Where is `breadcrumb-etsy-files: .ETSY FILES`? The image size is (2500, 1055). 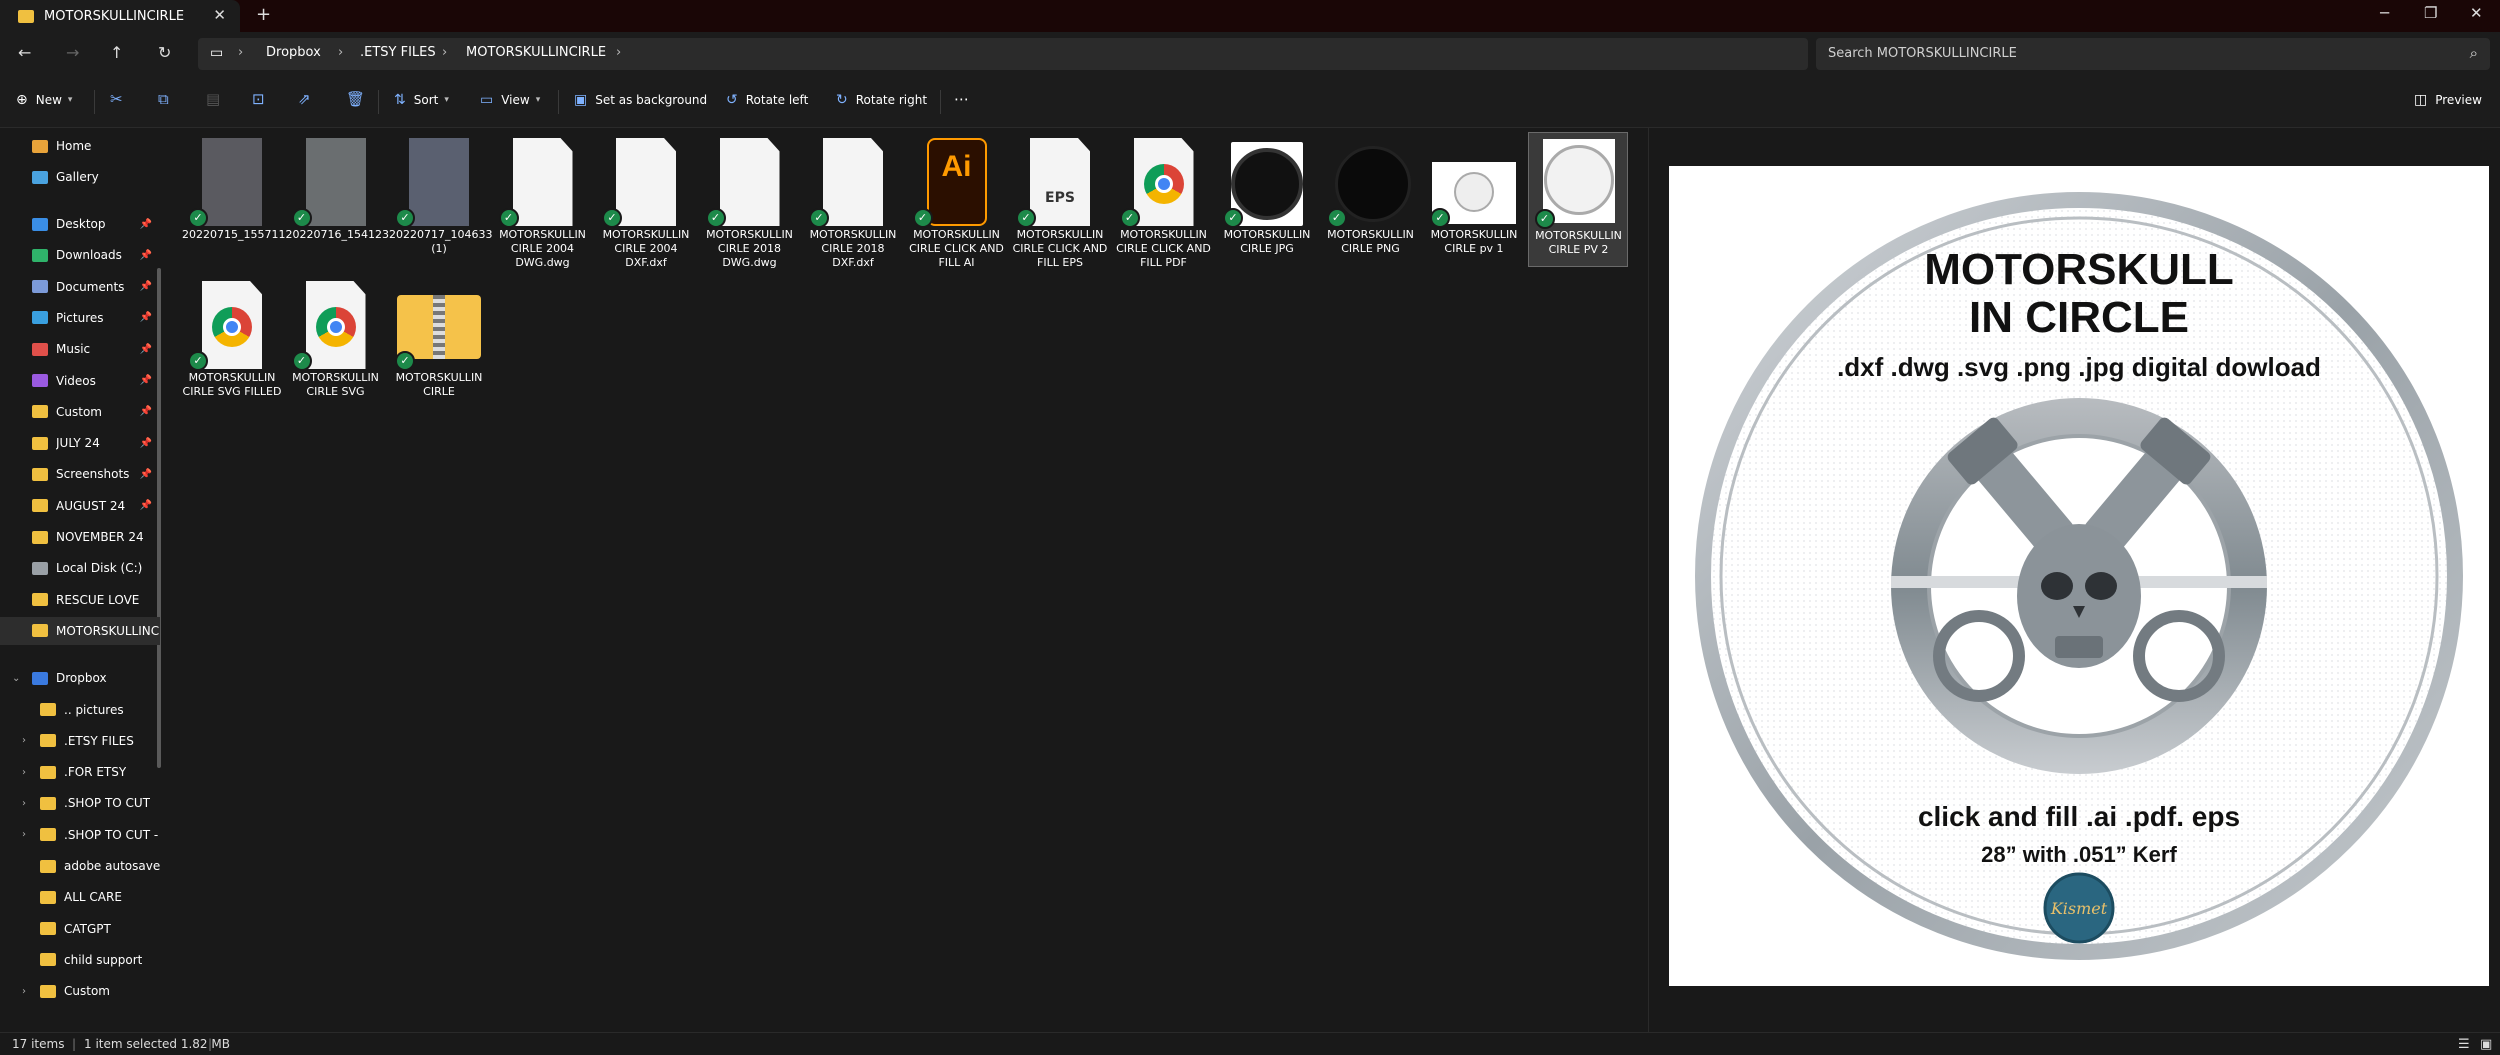
breadcrumb-etsy-files: .ETSY FILES is located at coordinates (398, 52).